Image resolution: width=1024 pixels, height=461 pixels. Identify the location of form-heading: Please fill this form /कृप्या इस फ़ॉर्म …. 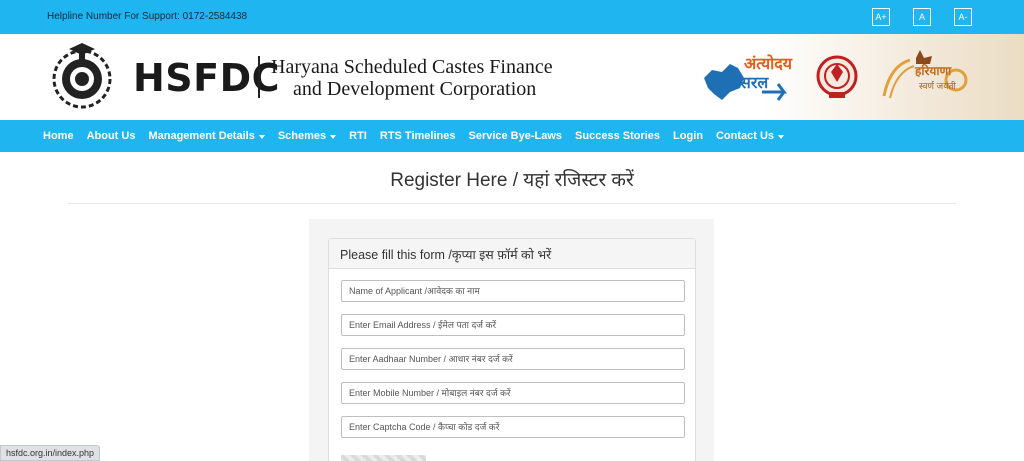
(512, 254).